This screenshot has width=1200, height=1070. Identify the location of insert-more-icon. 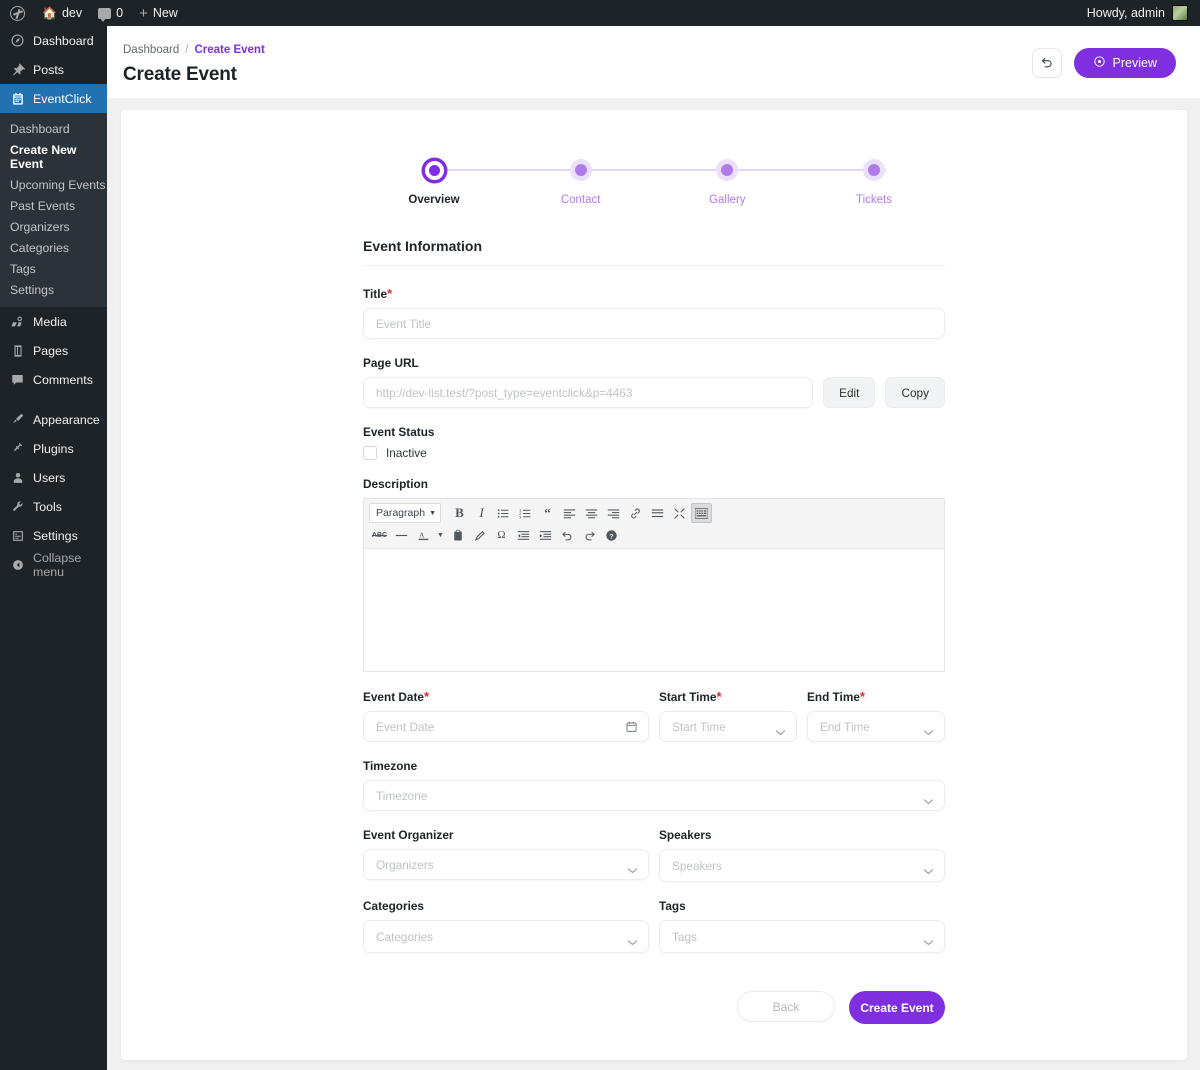
(657, 513).